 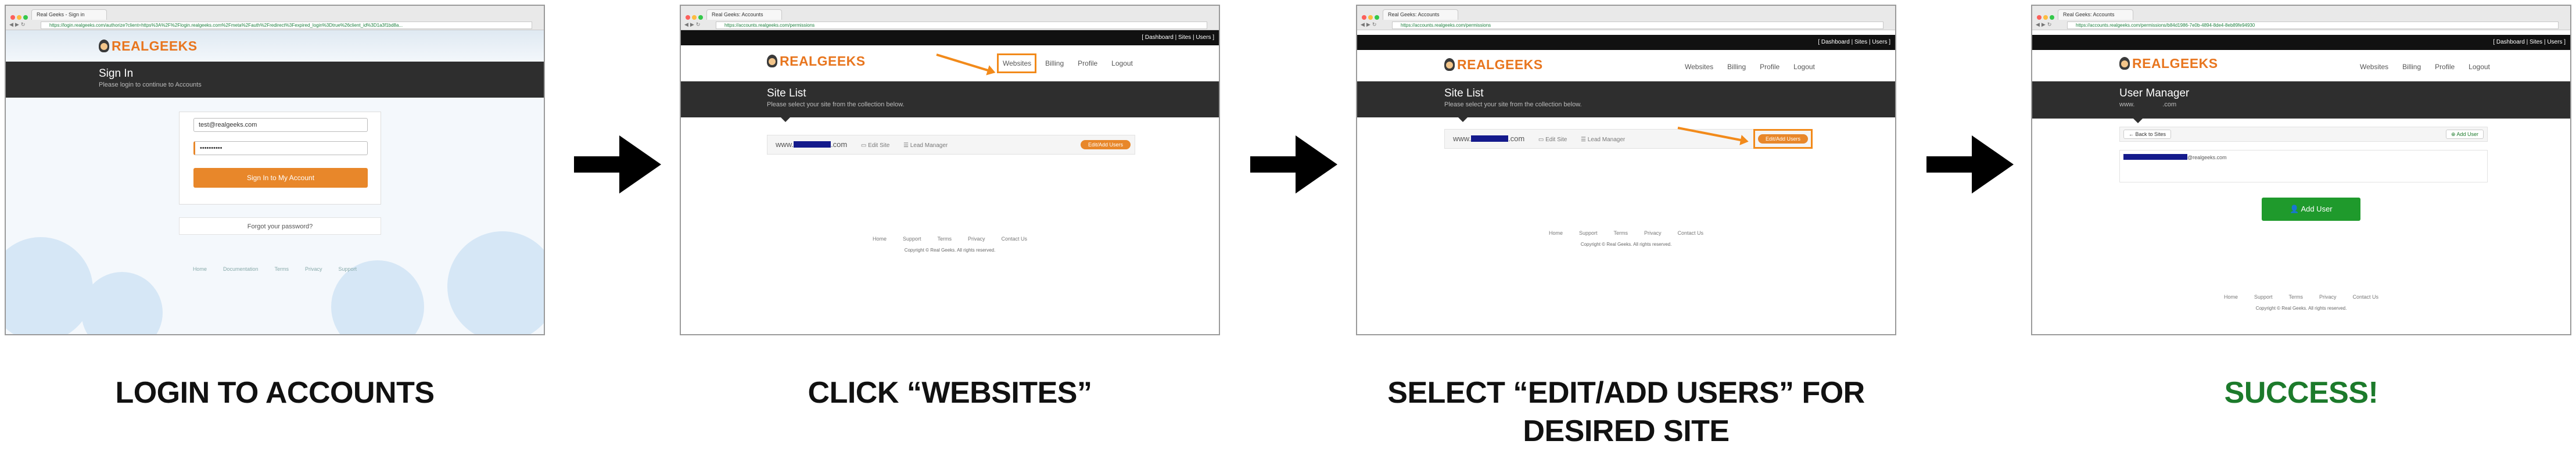 What do you see at coordinates (280, 159) in the screenshot?
I see `login-form: Sign In to My Account` at bounding box center [280, 159].